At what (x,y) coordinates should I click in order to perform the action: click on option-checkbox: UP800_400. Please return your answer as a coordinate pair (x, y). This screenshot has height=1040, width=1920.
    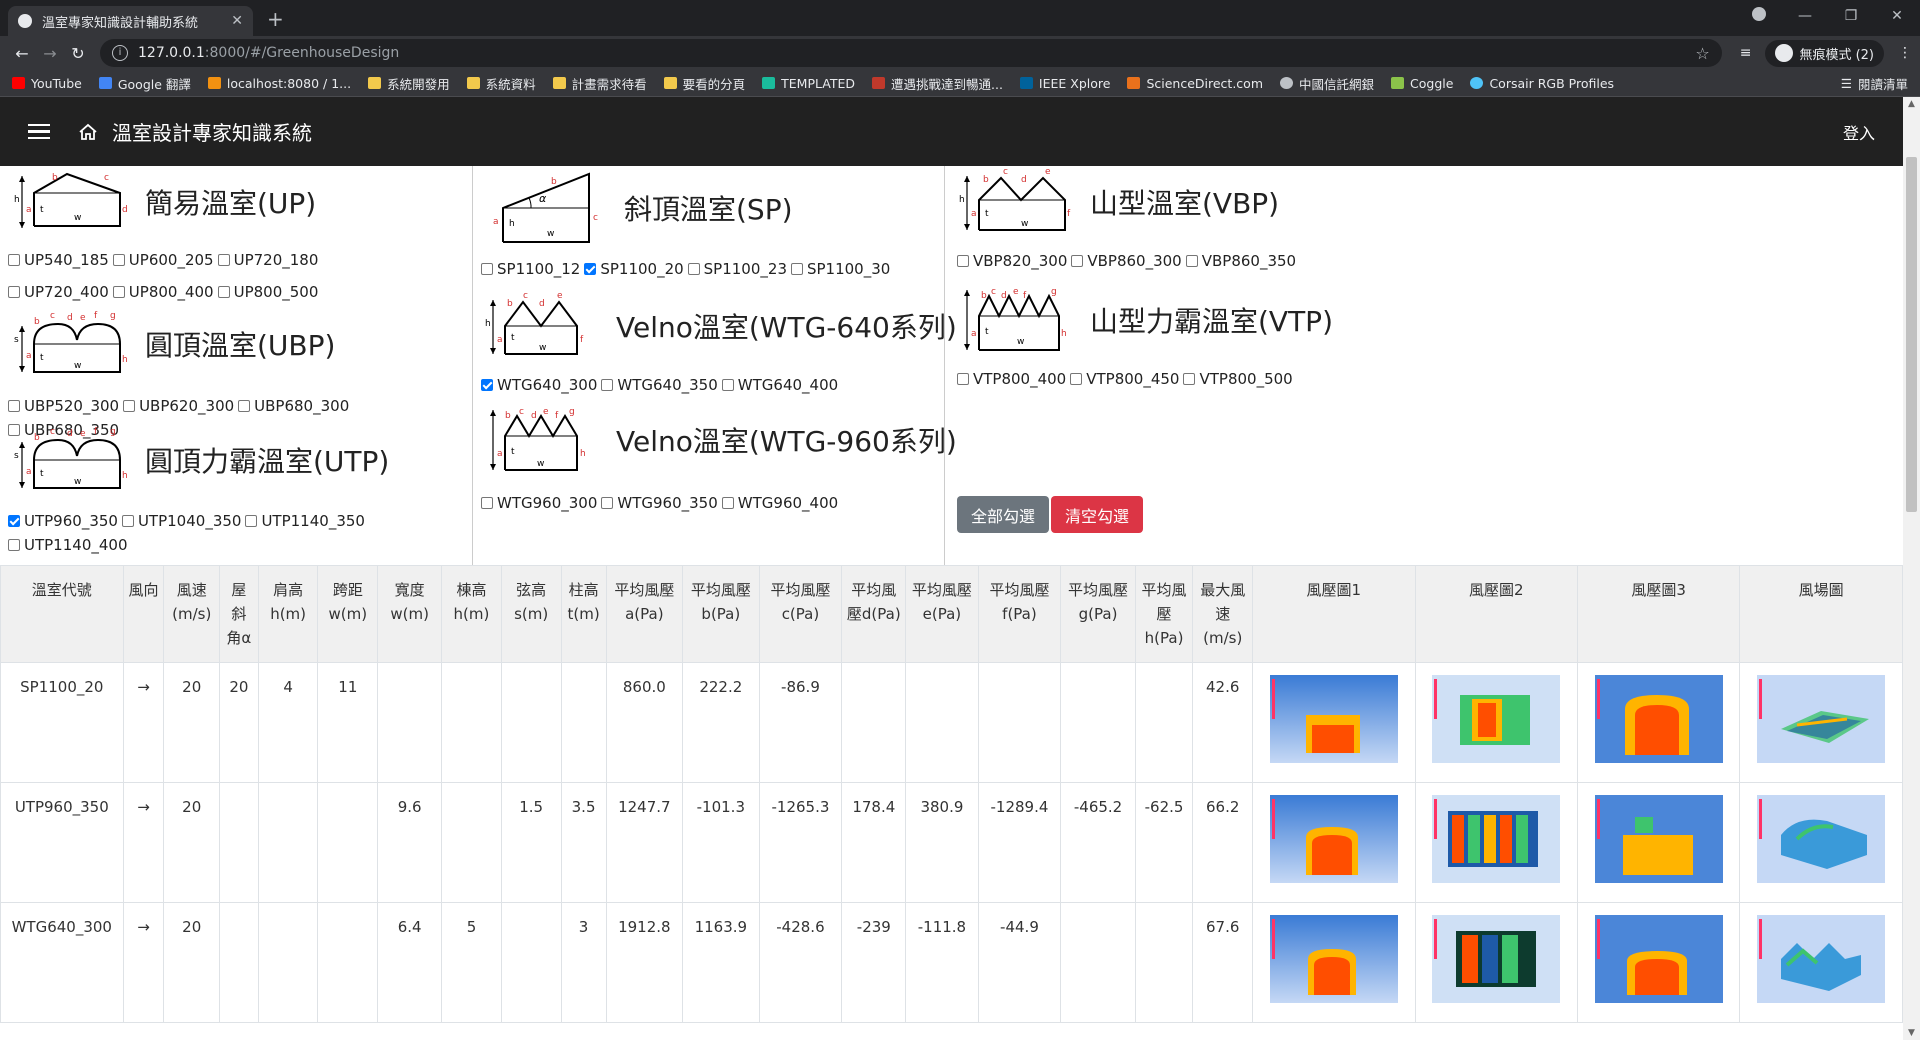
    Looking at the image, I should click on (163, 292).